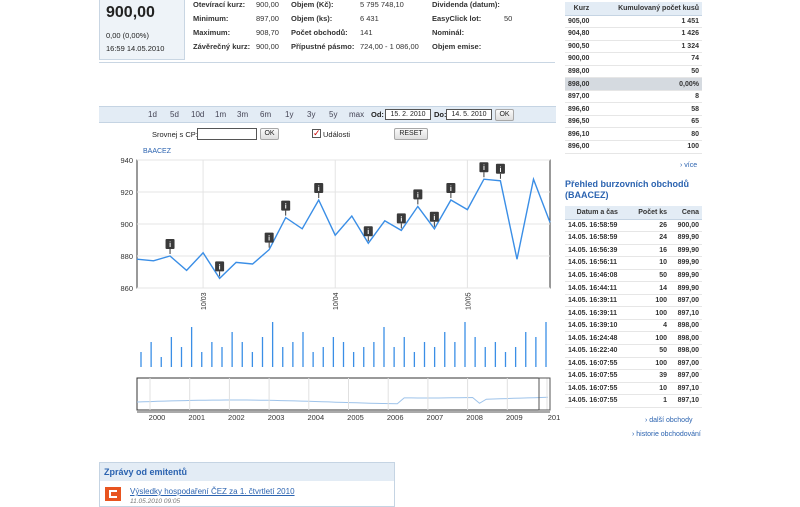 The width and height of the screenshot is (800, 507). Describe the element at coordinates (649, 72) in the screenshot. I see `cumulative-cell: 50` at that location.